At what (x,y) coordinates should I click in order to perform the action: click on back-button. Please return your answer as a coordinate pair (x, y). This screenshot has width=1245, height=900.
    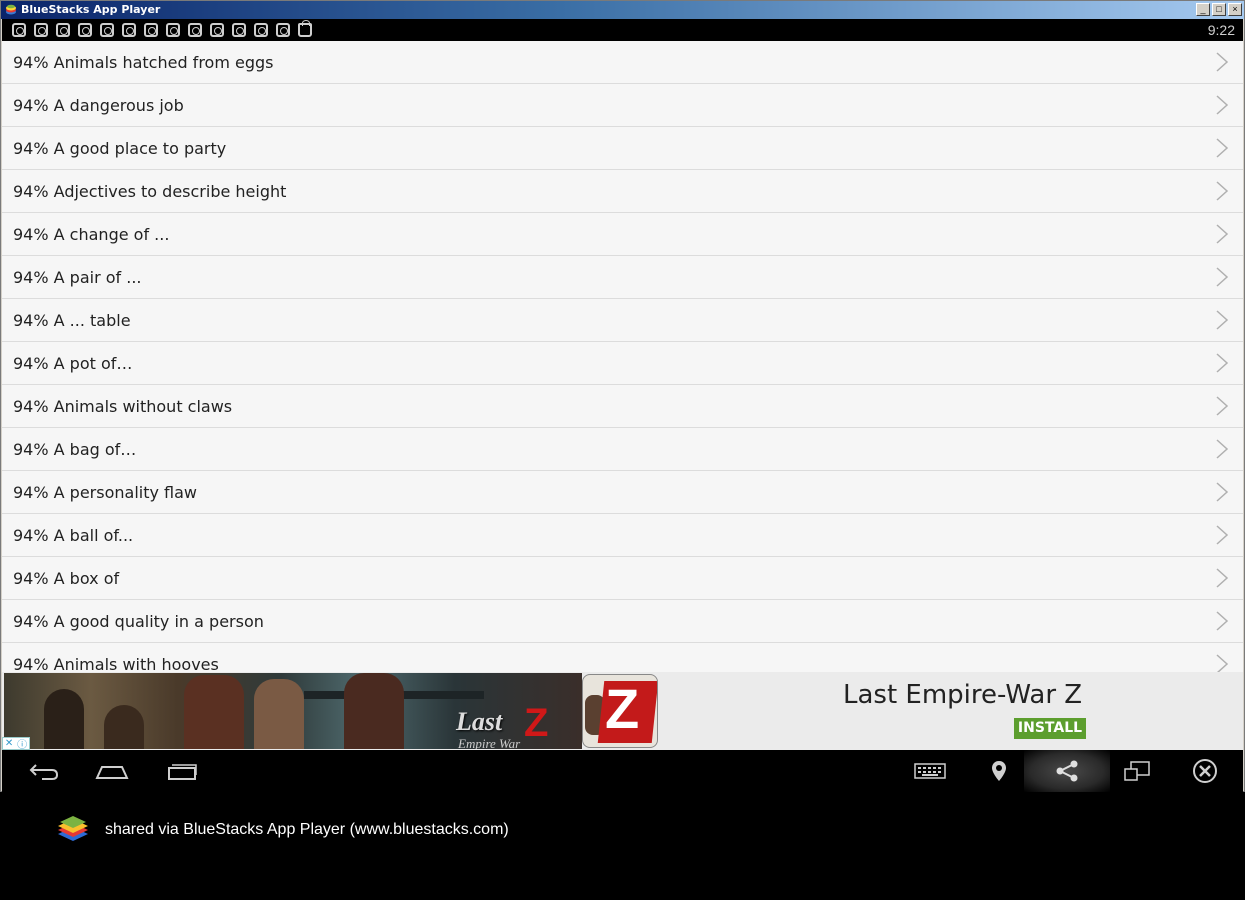
    Looking at the image, I should click on (44, 771).